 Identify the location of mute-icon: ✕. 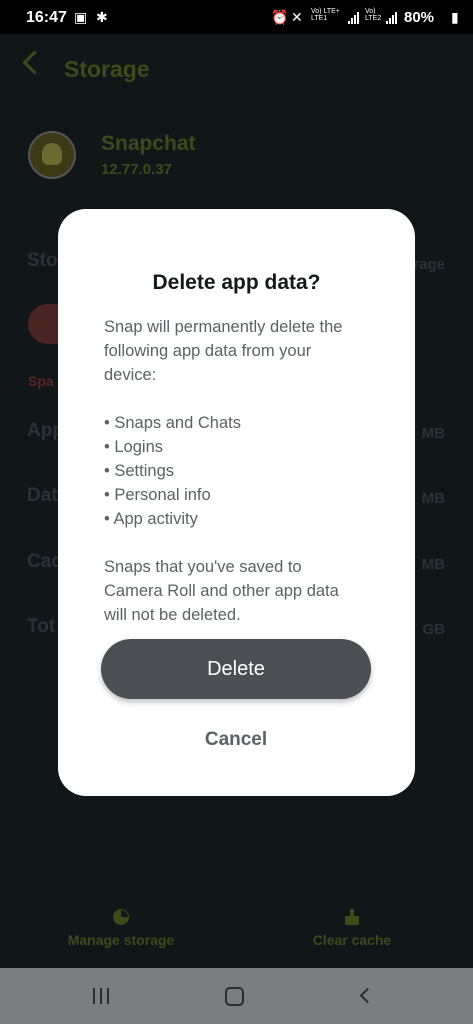
(297, 17).